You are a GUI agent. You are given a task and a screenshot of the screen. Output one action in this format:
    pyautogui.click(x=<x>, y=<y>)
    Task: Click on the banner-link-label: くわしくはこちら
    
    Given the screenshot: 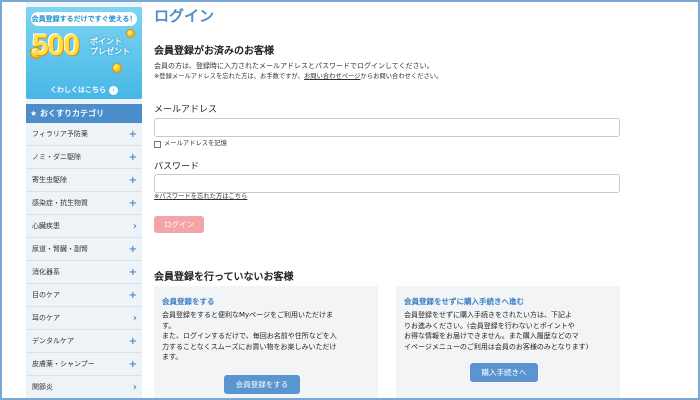 What is the action you would take?
    pyautogui.click(x=78, y=90)
    